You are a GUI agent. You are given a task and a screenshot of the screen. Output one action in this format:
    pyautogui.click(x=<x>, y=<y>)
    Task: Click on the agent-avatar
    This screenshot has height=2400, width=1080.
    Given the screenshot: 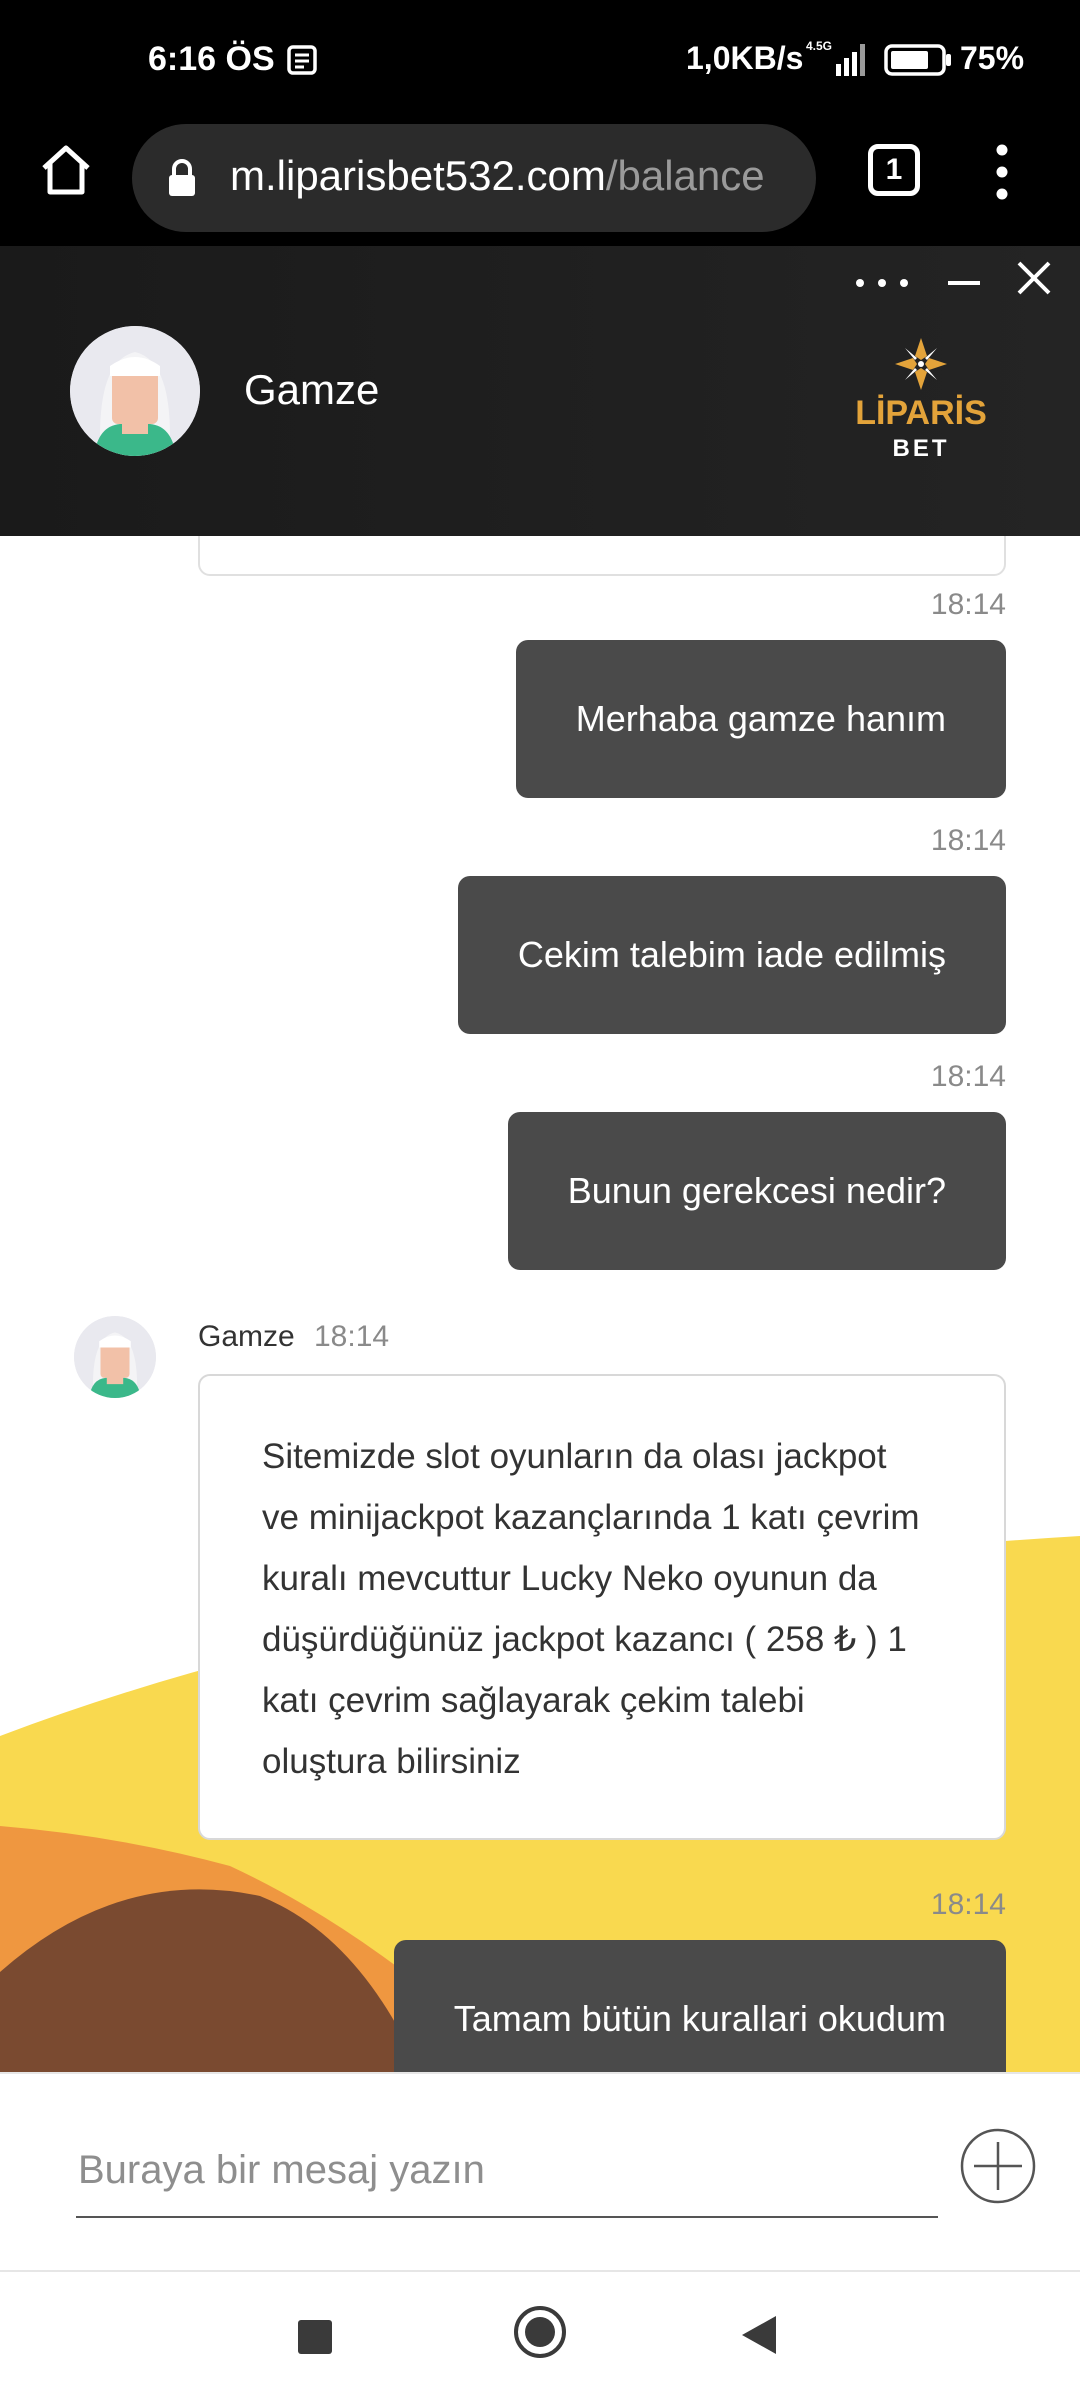 What is the action you would take?
    pyautogui.click(x=135, y=391)
    